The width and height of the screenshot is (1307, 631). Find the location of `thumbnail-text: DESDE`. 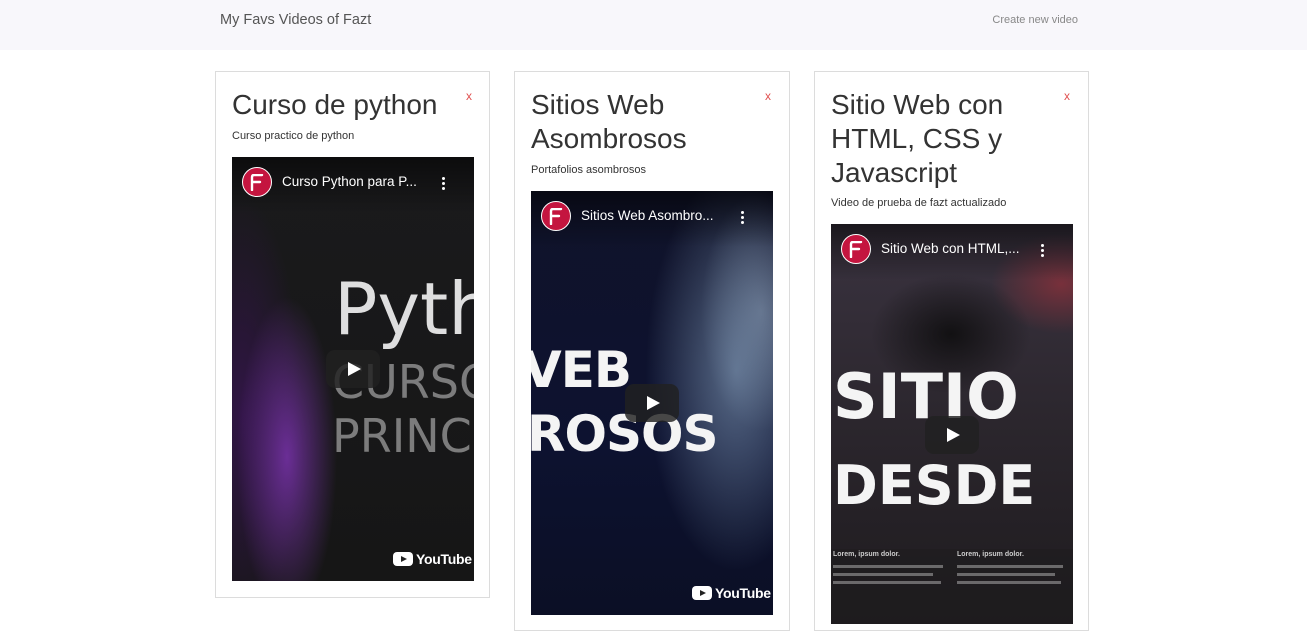

thumbnail-text: DESDE is located at coordinates (934, 485).